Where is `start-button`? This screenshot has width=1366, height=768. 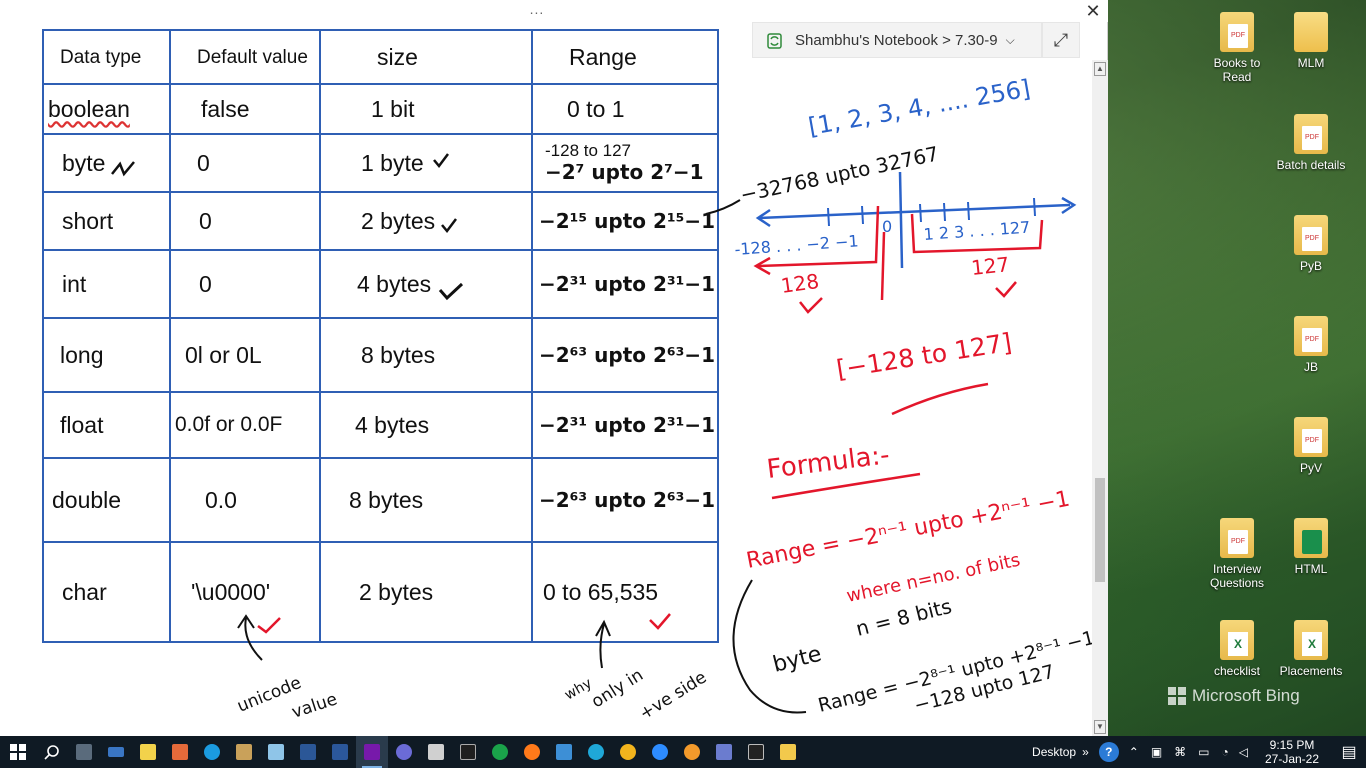 start-button is located at coordinates (18, 752).